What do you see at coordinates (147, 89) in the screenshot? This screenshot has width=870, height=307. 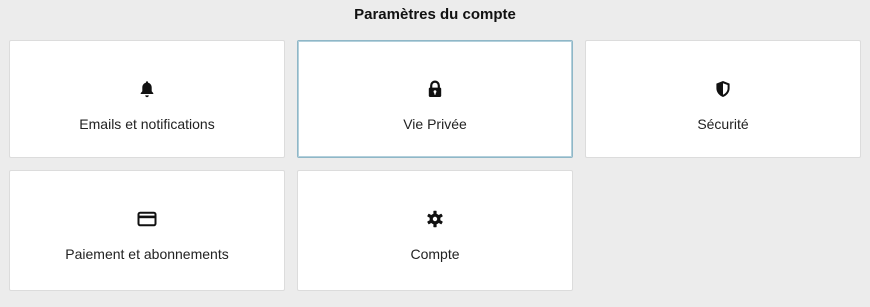 I see `bell-icon` at bounding box center [147, 89].